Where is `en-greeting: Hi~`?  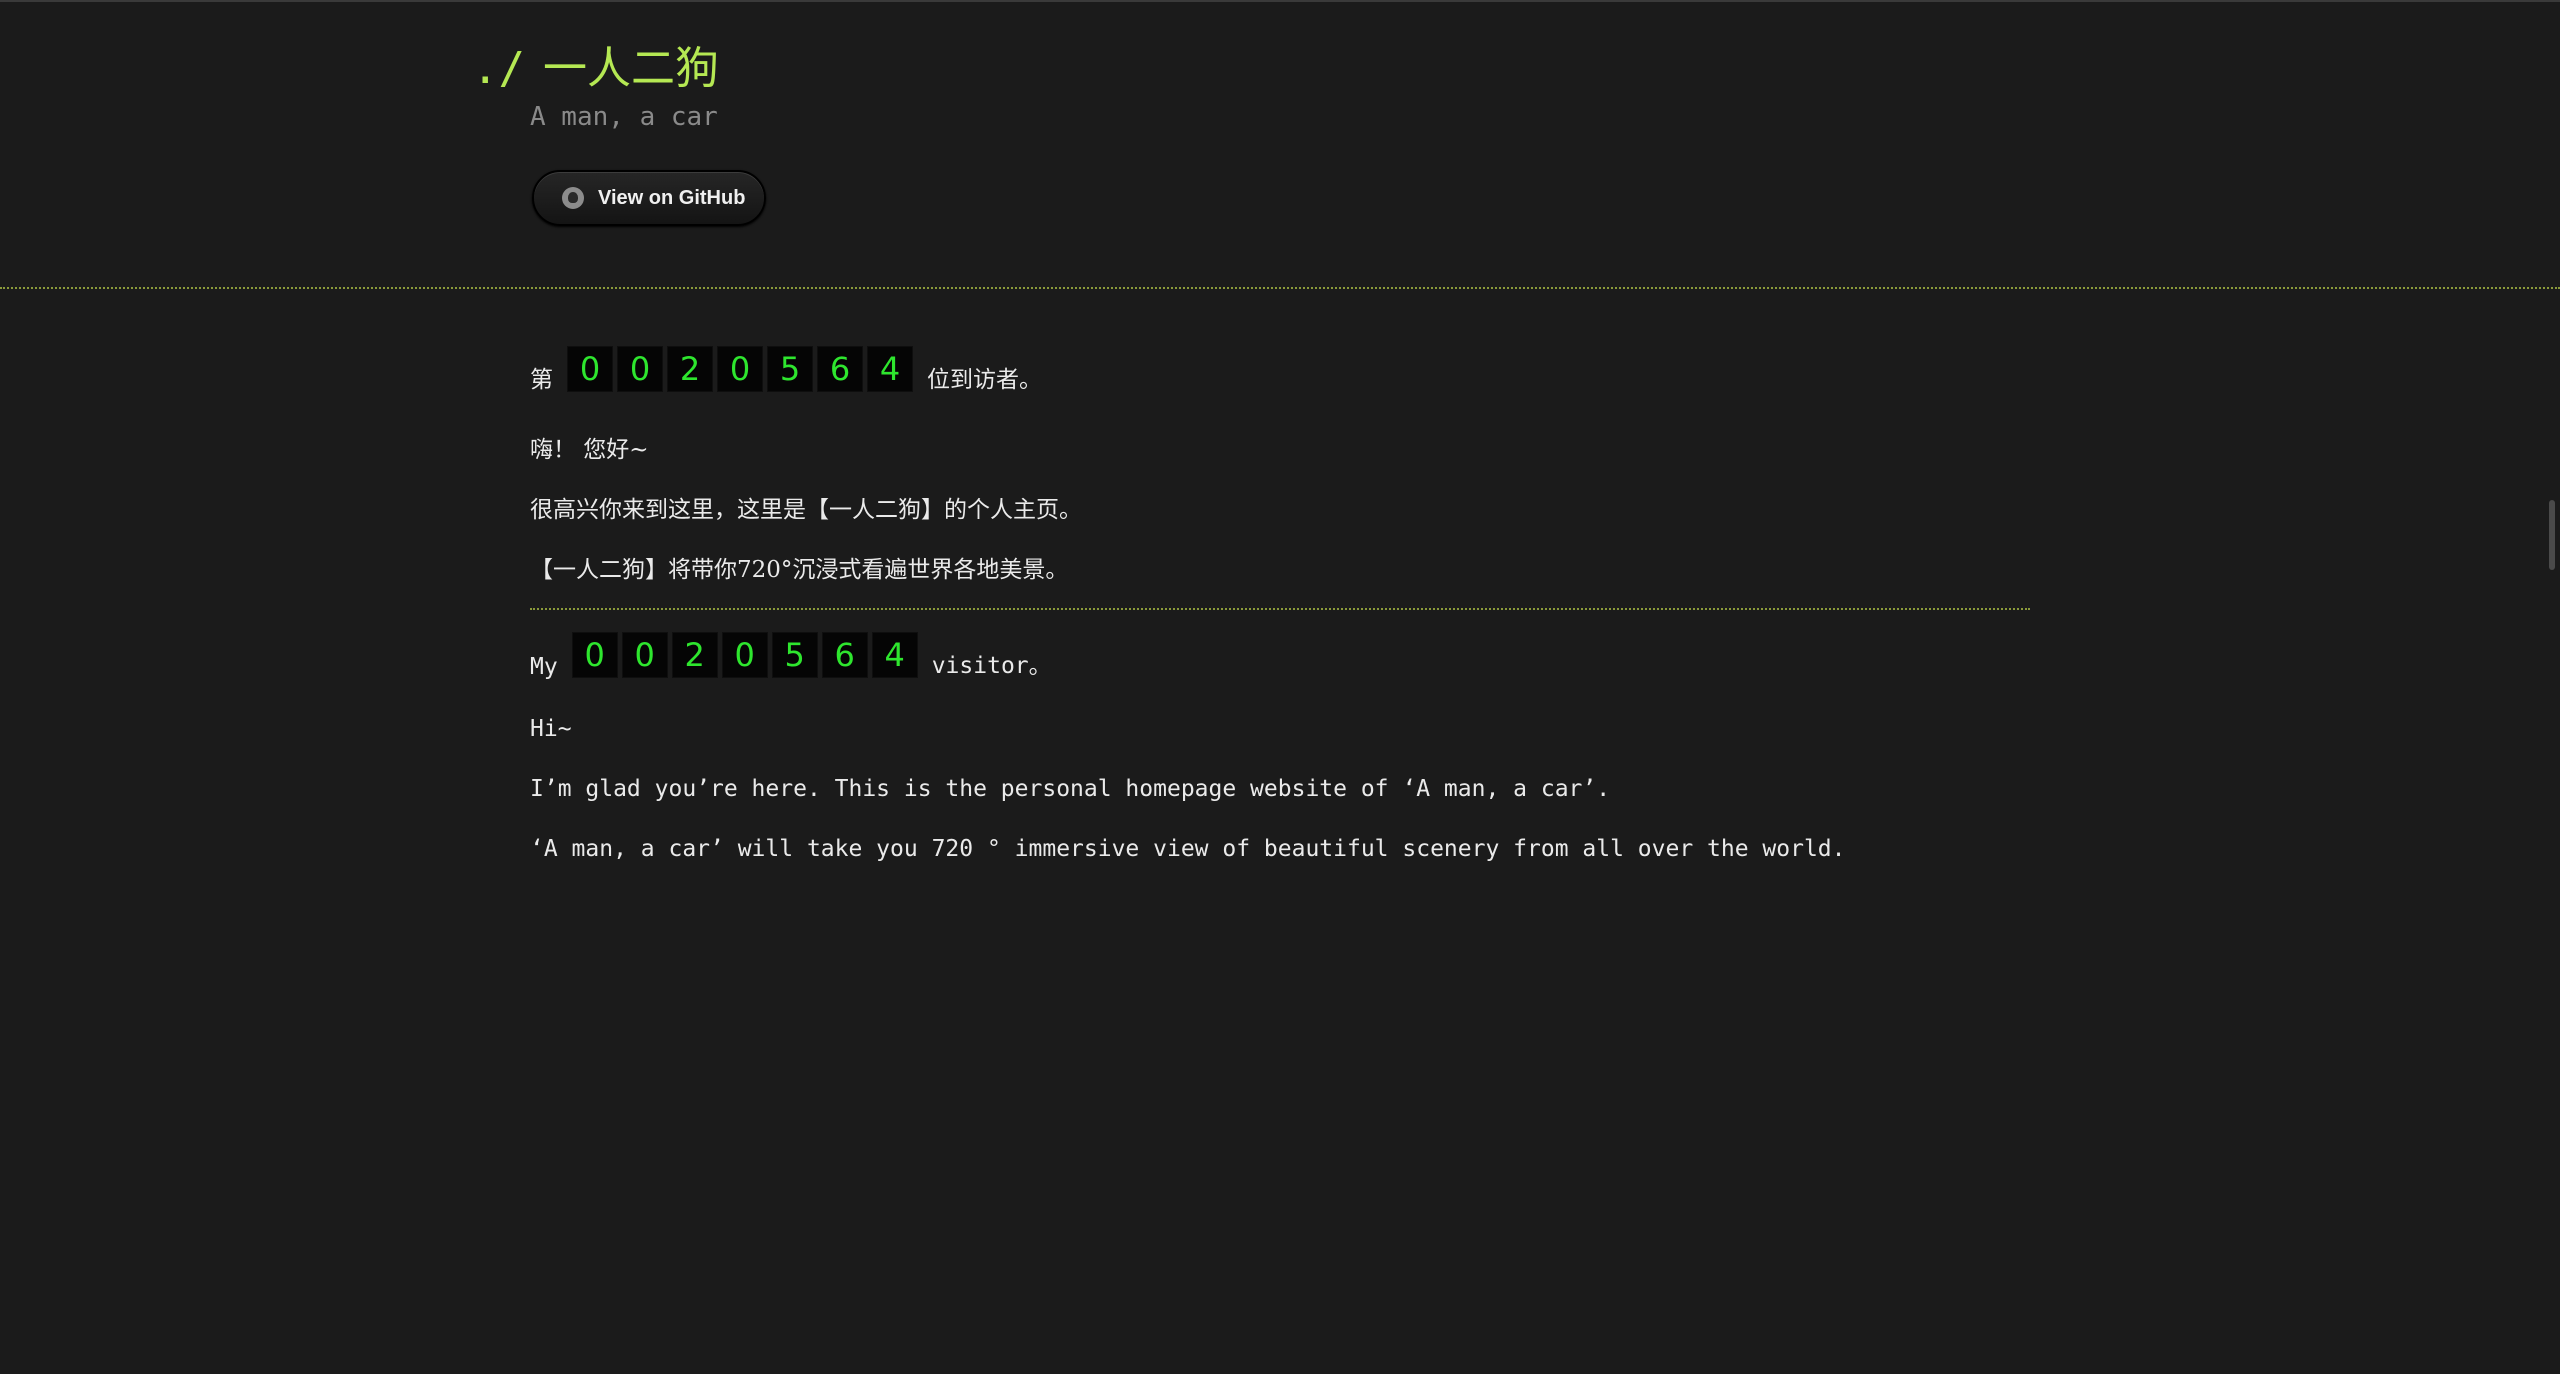 en-greeting: Hi~ is located at coordinates (551, 729).